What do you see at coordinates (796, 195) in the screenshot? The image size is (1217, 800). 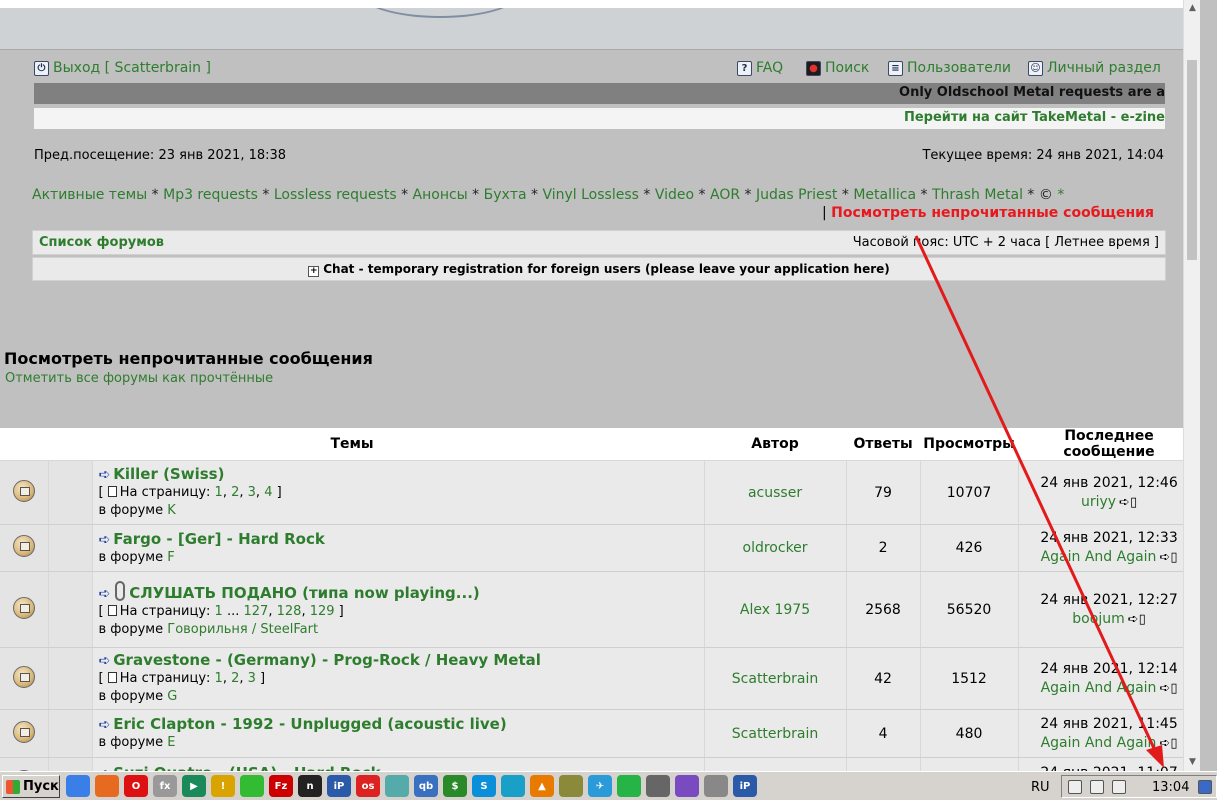 I see `quick-link: Judas Priest` at bounding box center [796, 195].